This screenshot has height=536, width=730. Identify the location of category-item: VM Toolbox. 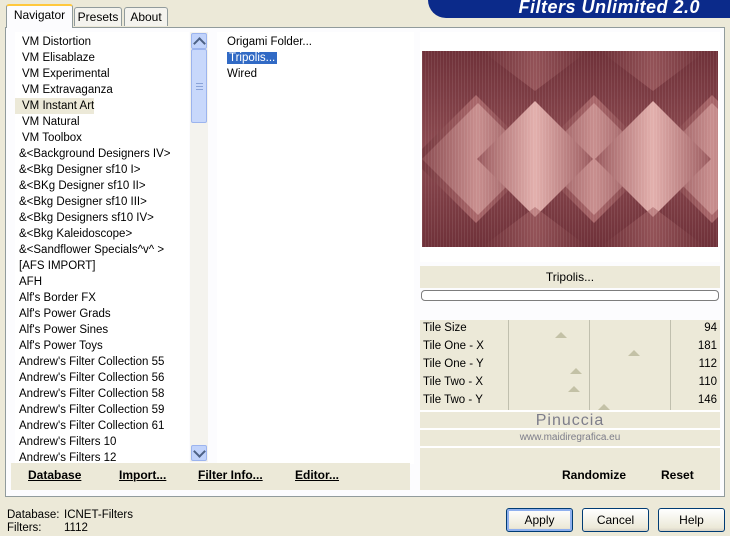
(102, 138).